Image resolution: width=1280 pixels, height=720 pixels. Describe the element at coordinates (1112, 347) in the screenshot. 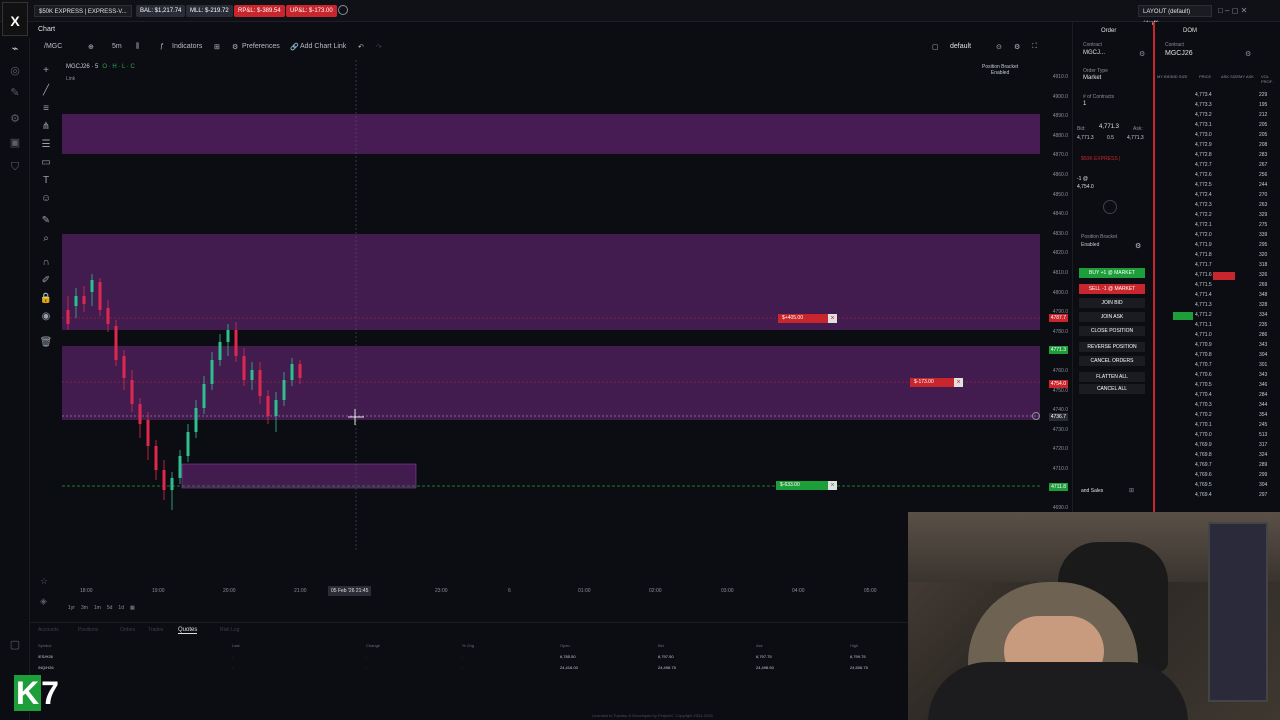

I see `reverse-position-button: REVERSE POSITION` at that location.